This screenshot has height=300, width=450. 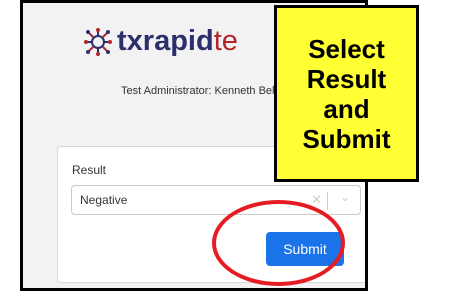 I want to click on select-separator, so click(x=327, y=201).